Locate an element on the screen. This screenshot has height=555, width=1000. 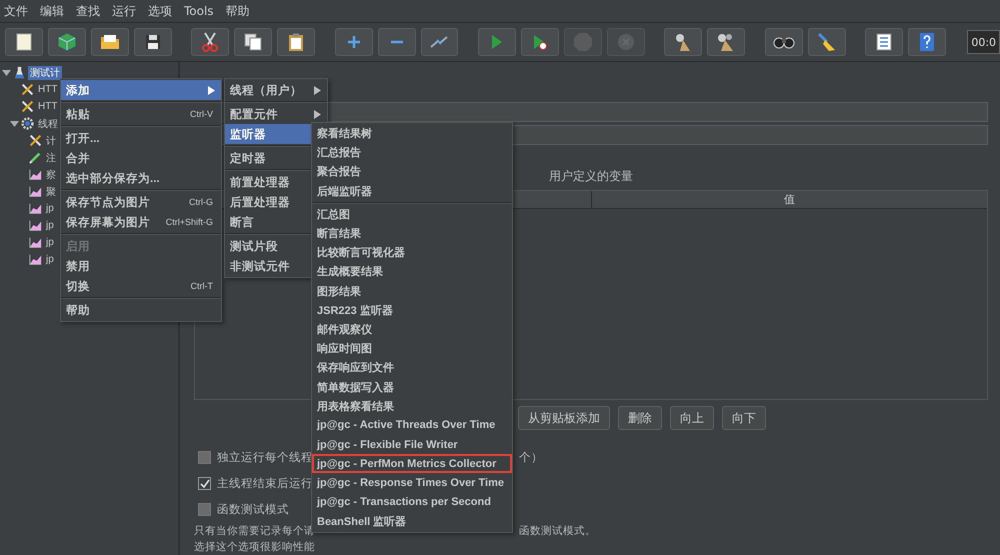
menu-bar-item: Tools is located at coordinates (199, 11).